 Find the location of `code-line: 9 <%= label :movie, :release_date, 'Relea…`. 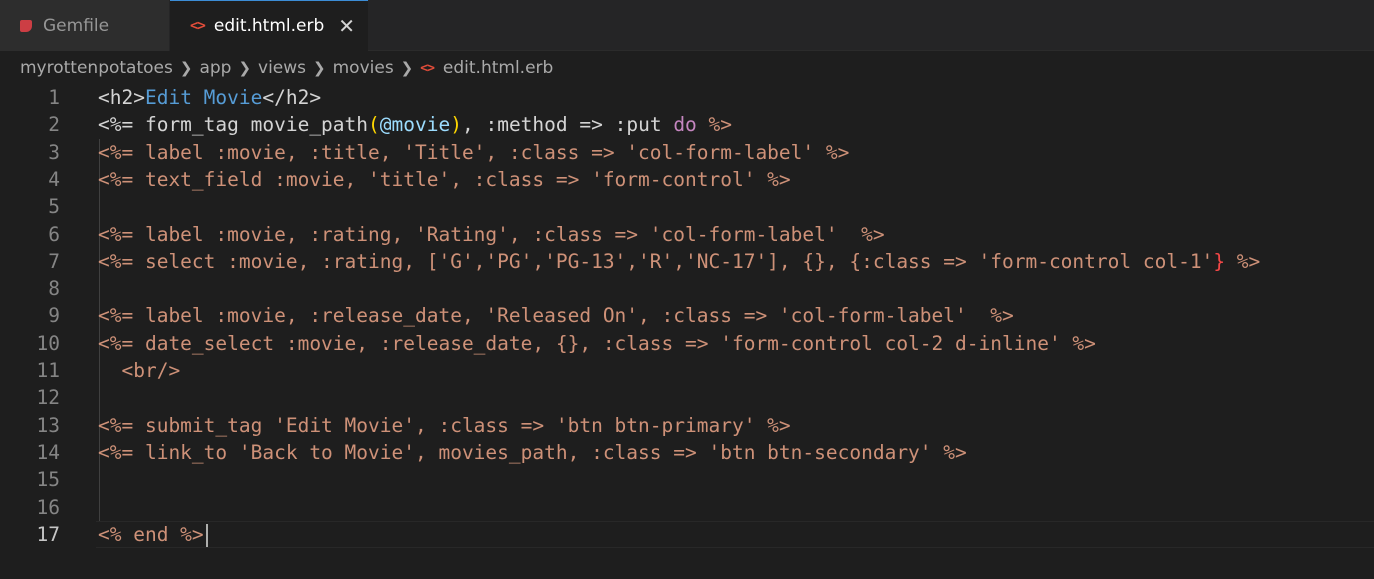

code-line: 9 <%= label :movie, :release_date, 'Relea… is located at coordinates (687, 315).